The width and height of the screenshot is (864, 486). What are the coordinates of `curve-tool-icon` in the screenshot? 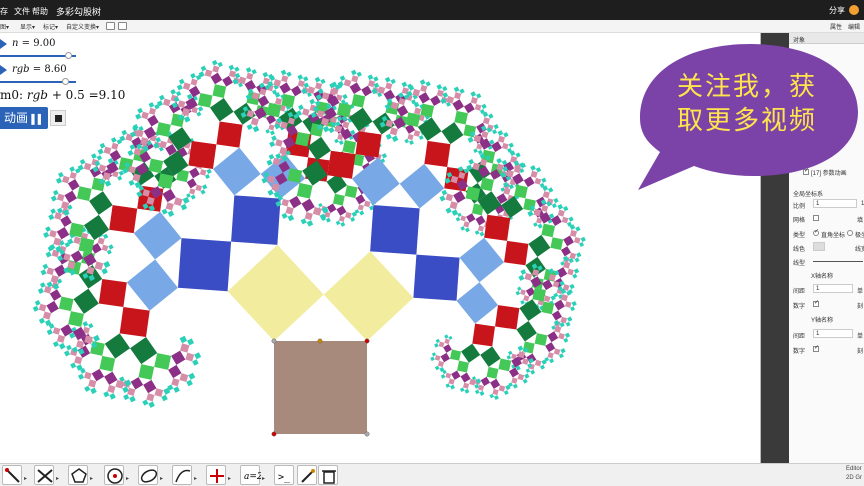 It's located at (182, 475).